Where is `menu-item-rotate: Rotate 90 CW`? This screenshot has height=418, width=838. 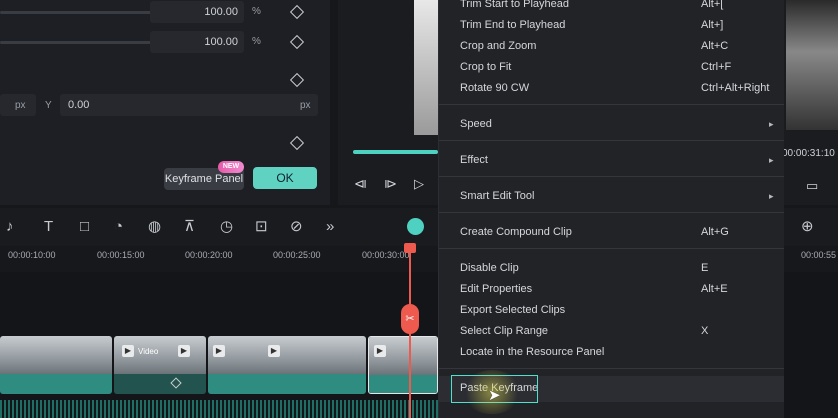 menu-item-rotate: Rotate 90 CW is located at coordinates (494, 88).